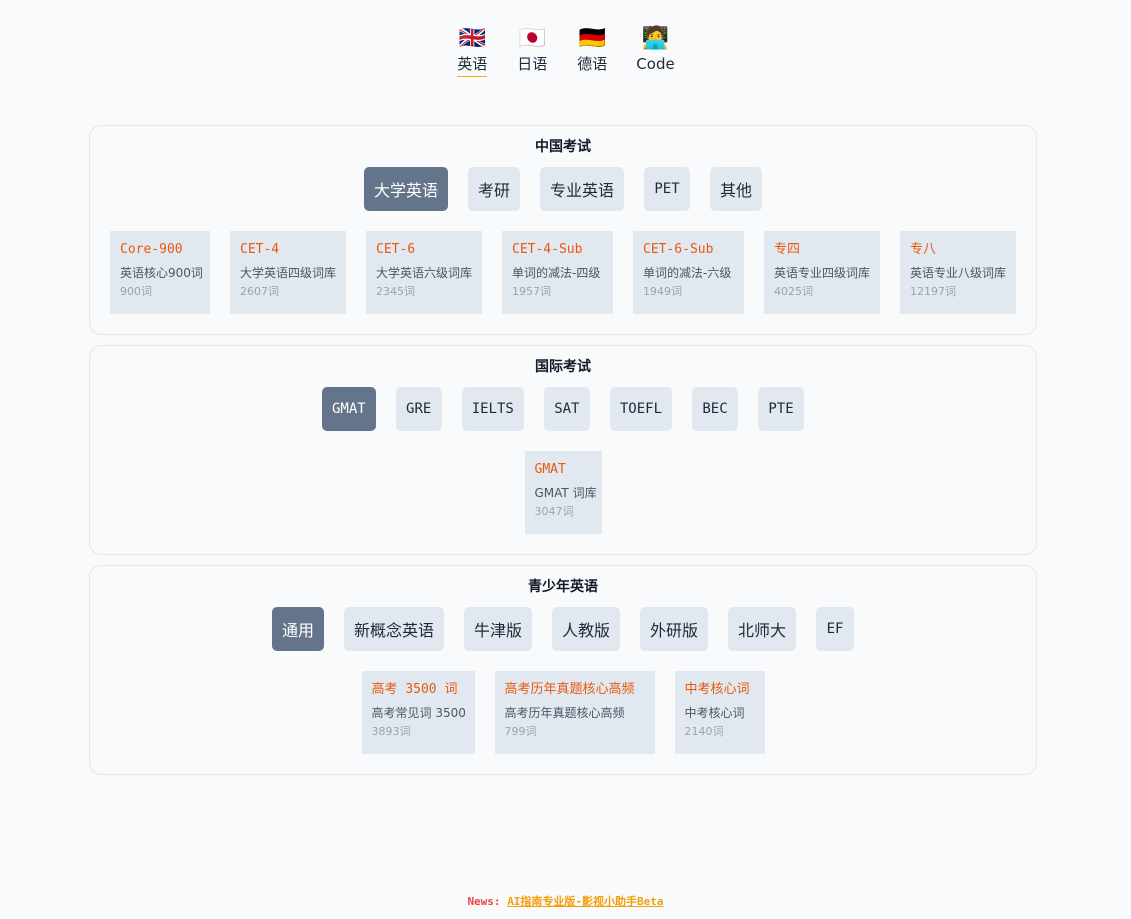  I want to click on tab-postgrad: 考研, so click(493, 189).